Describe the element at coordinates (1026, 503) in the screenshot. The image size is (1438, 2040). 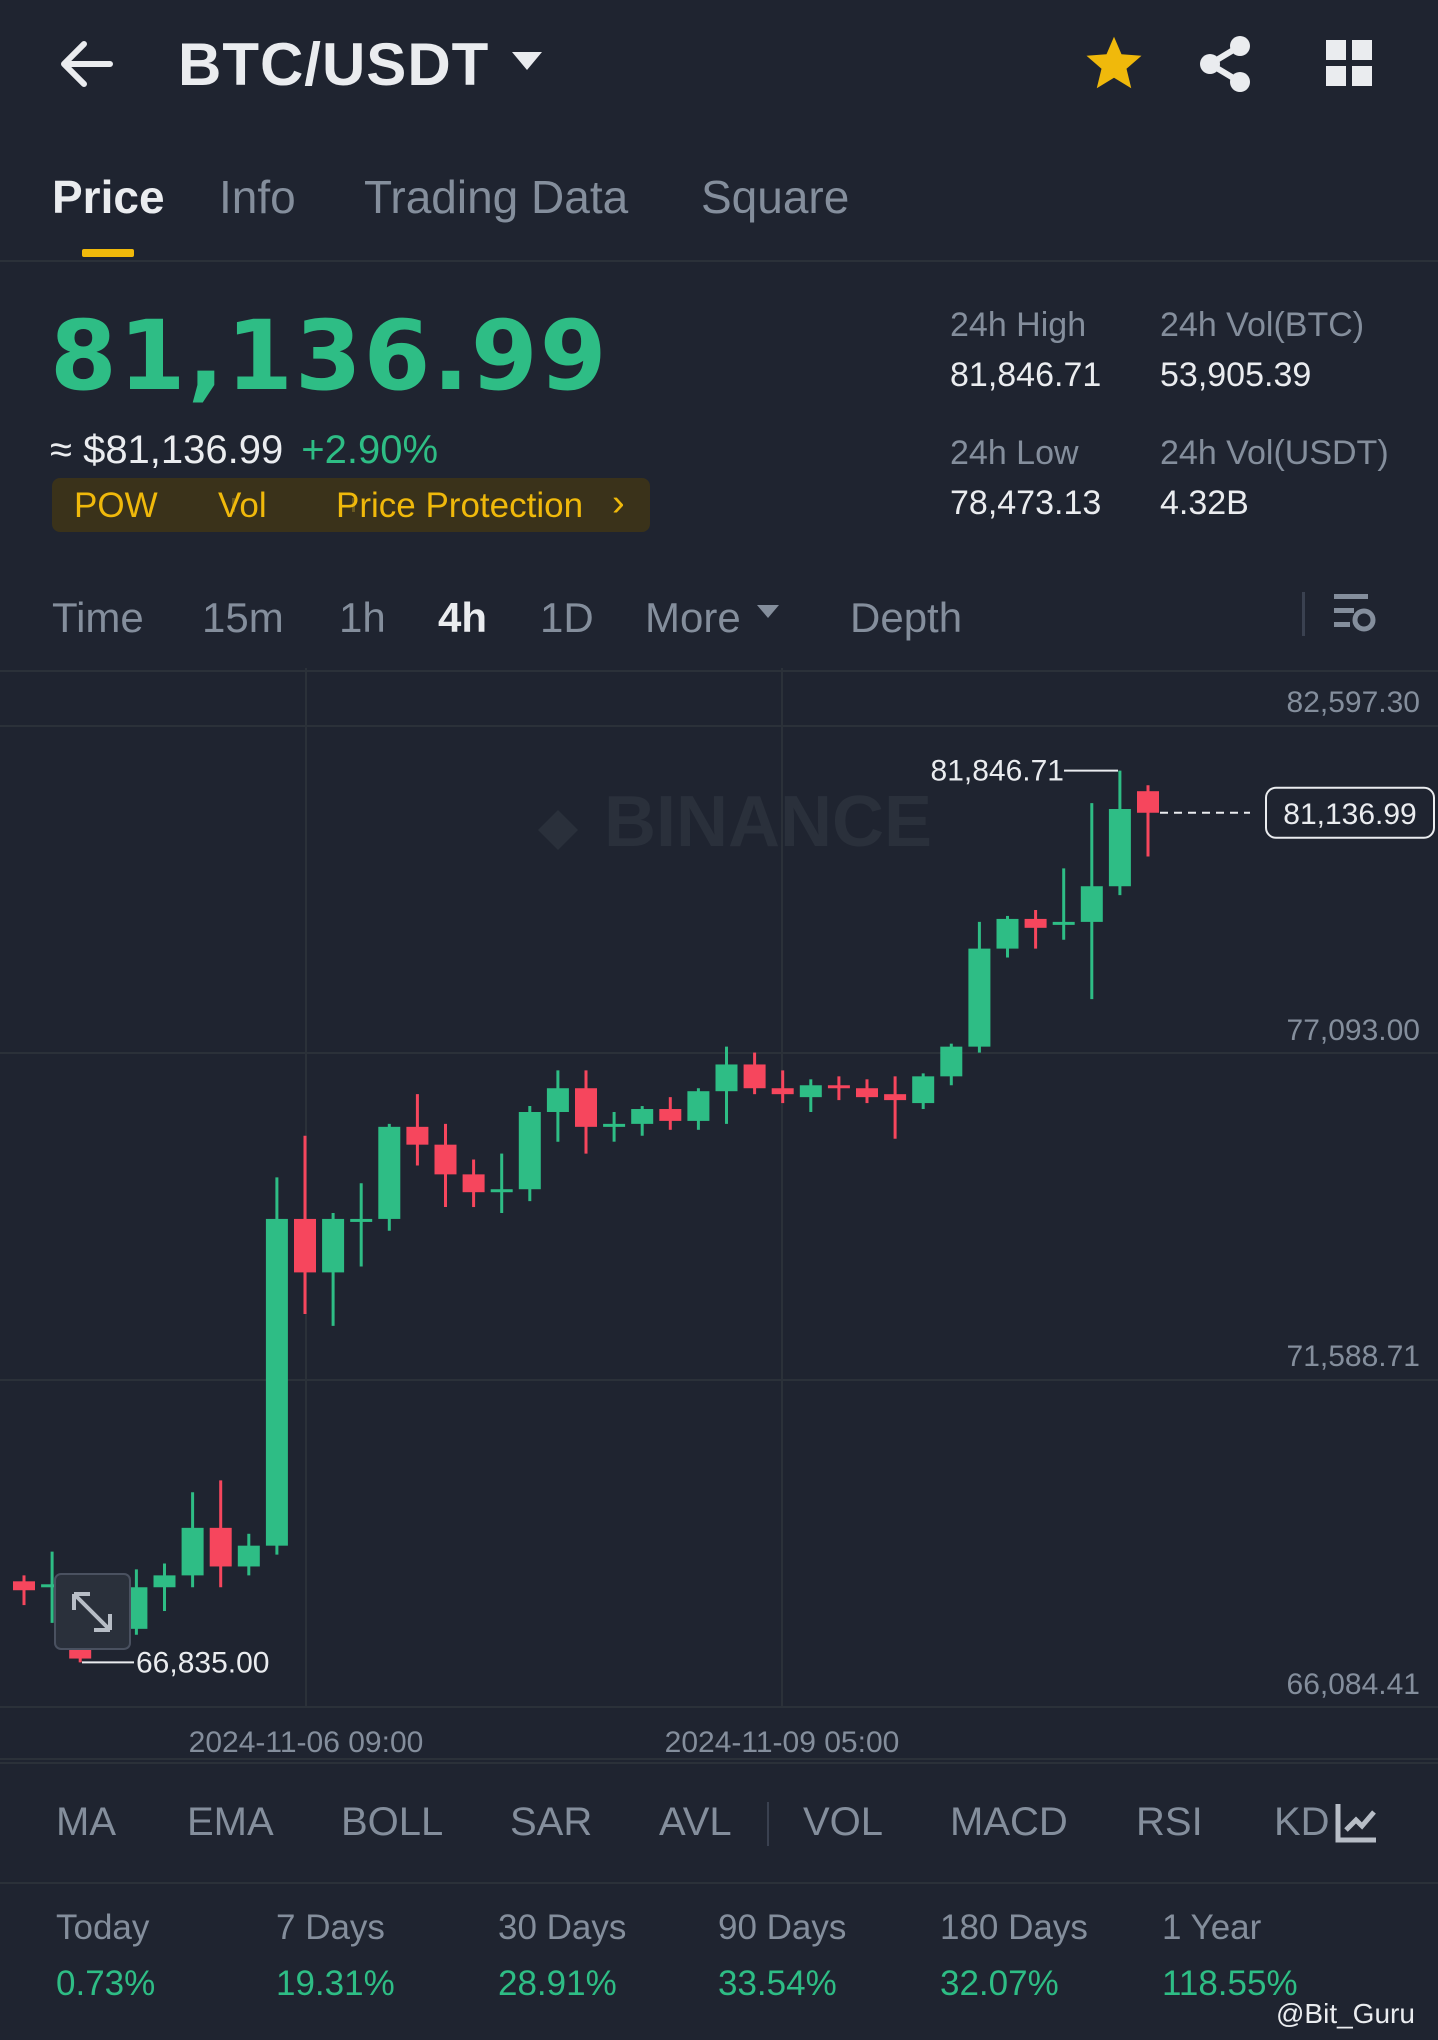
I see `stat-24h-low-value: 78,473.13` at that location.